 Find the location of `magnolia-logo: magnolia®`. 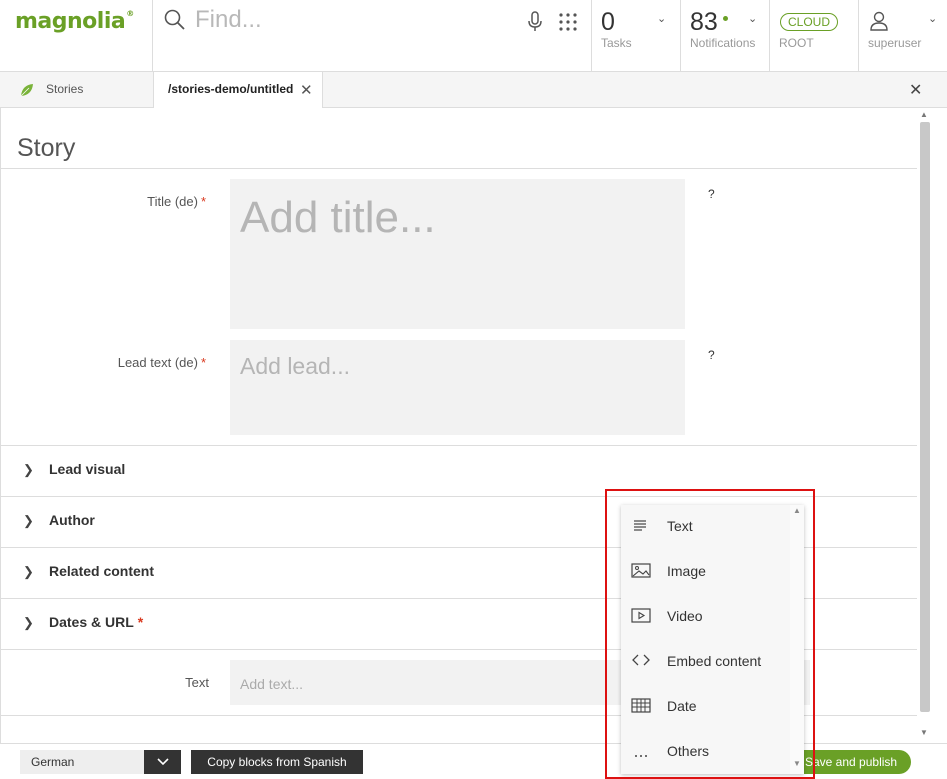

magnolia-logo: magnolia® is located at coordinates (76, 36).